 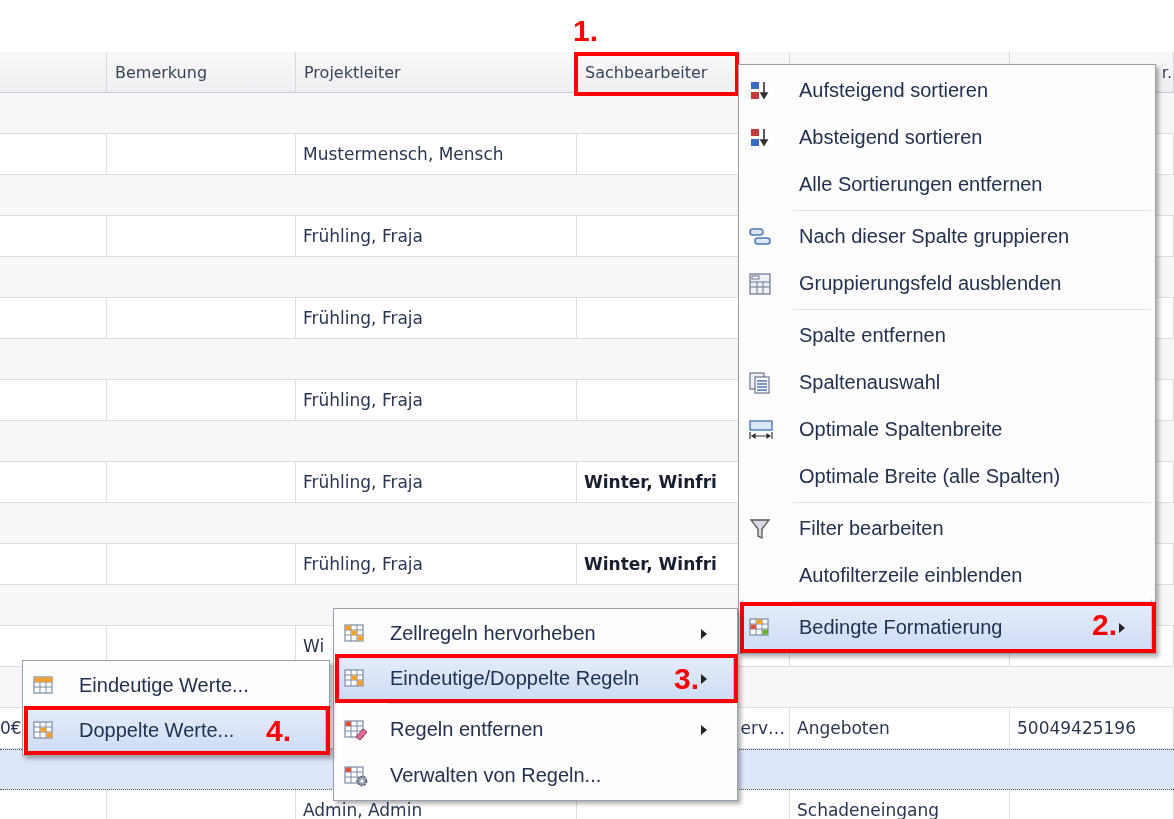 I want to click on table-cell: Mustermensch, Mensch, so click(x=403, y=154).